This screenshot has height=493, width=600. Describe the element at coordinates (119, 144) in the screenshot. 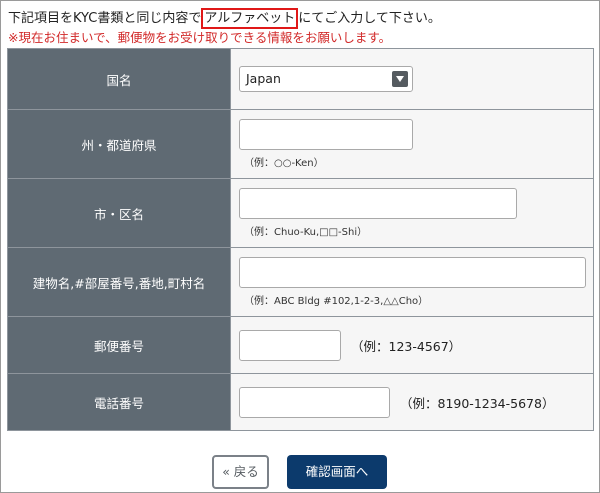

I see `state-label: 州・都道府県` at that location.